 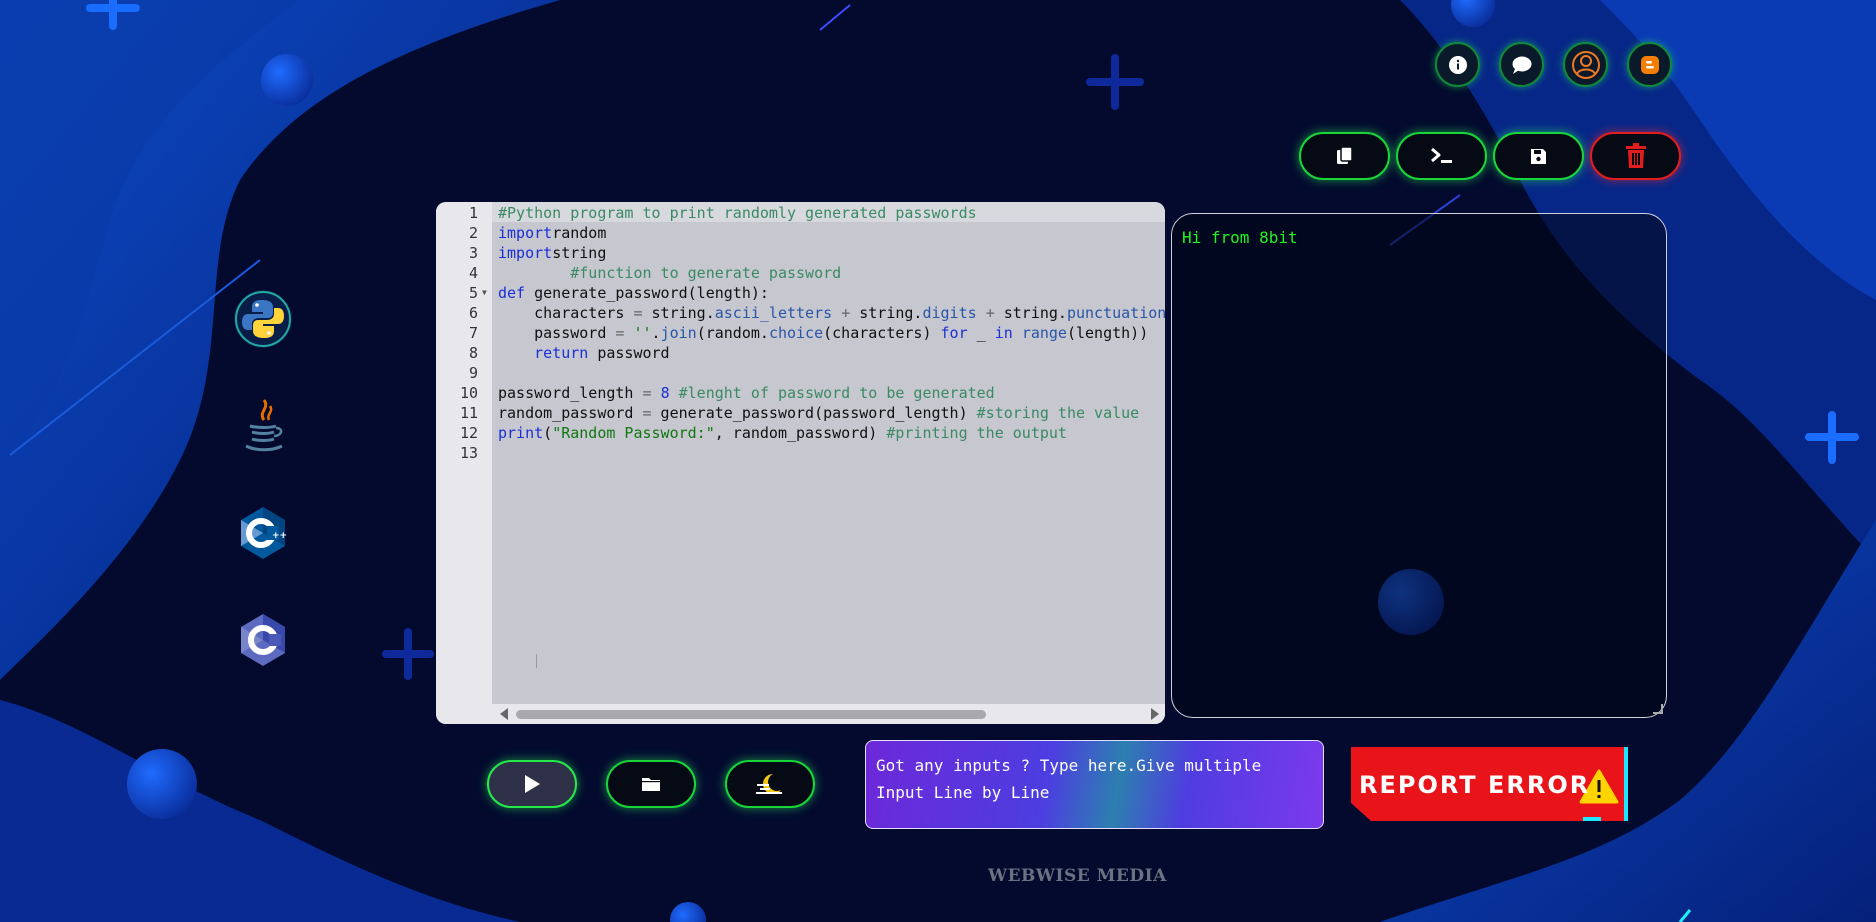 I want to click on code-line: importstring, so click(x=552, y=253).